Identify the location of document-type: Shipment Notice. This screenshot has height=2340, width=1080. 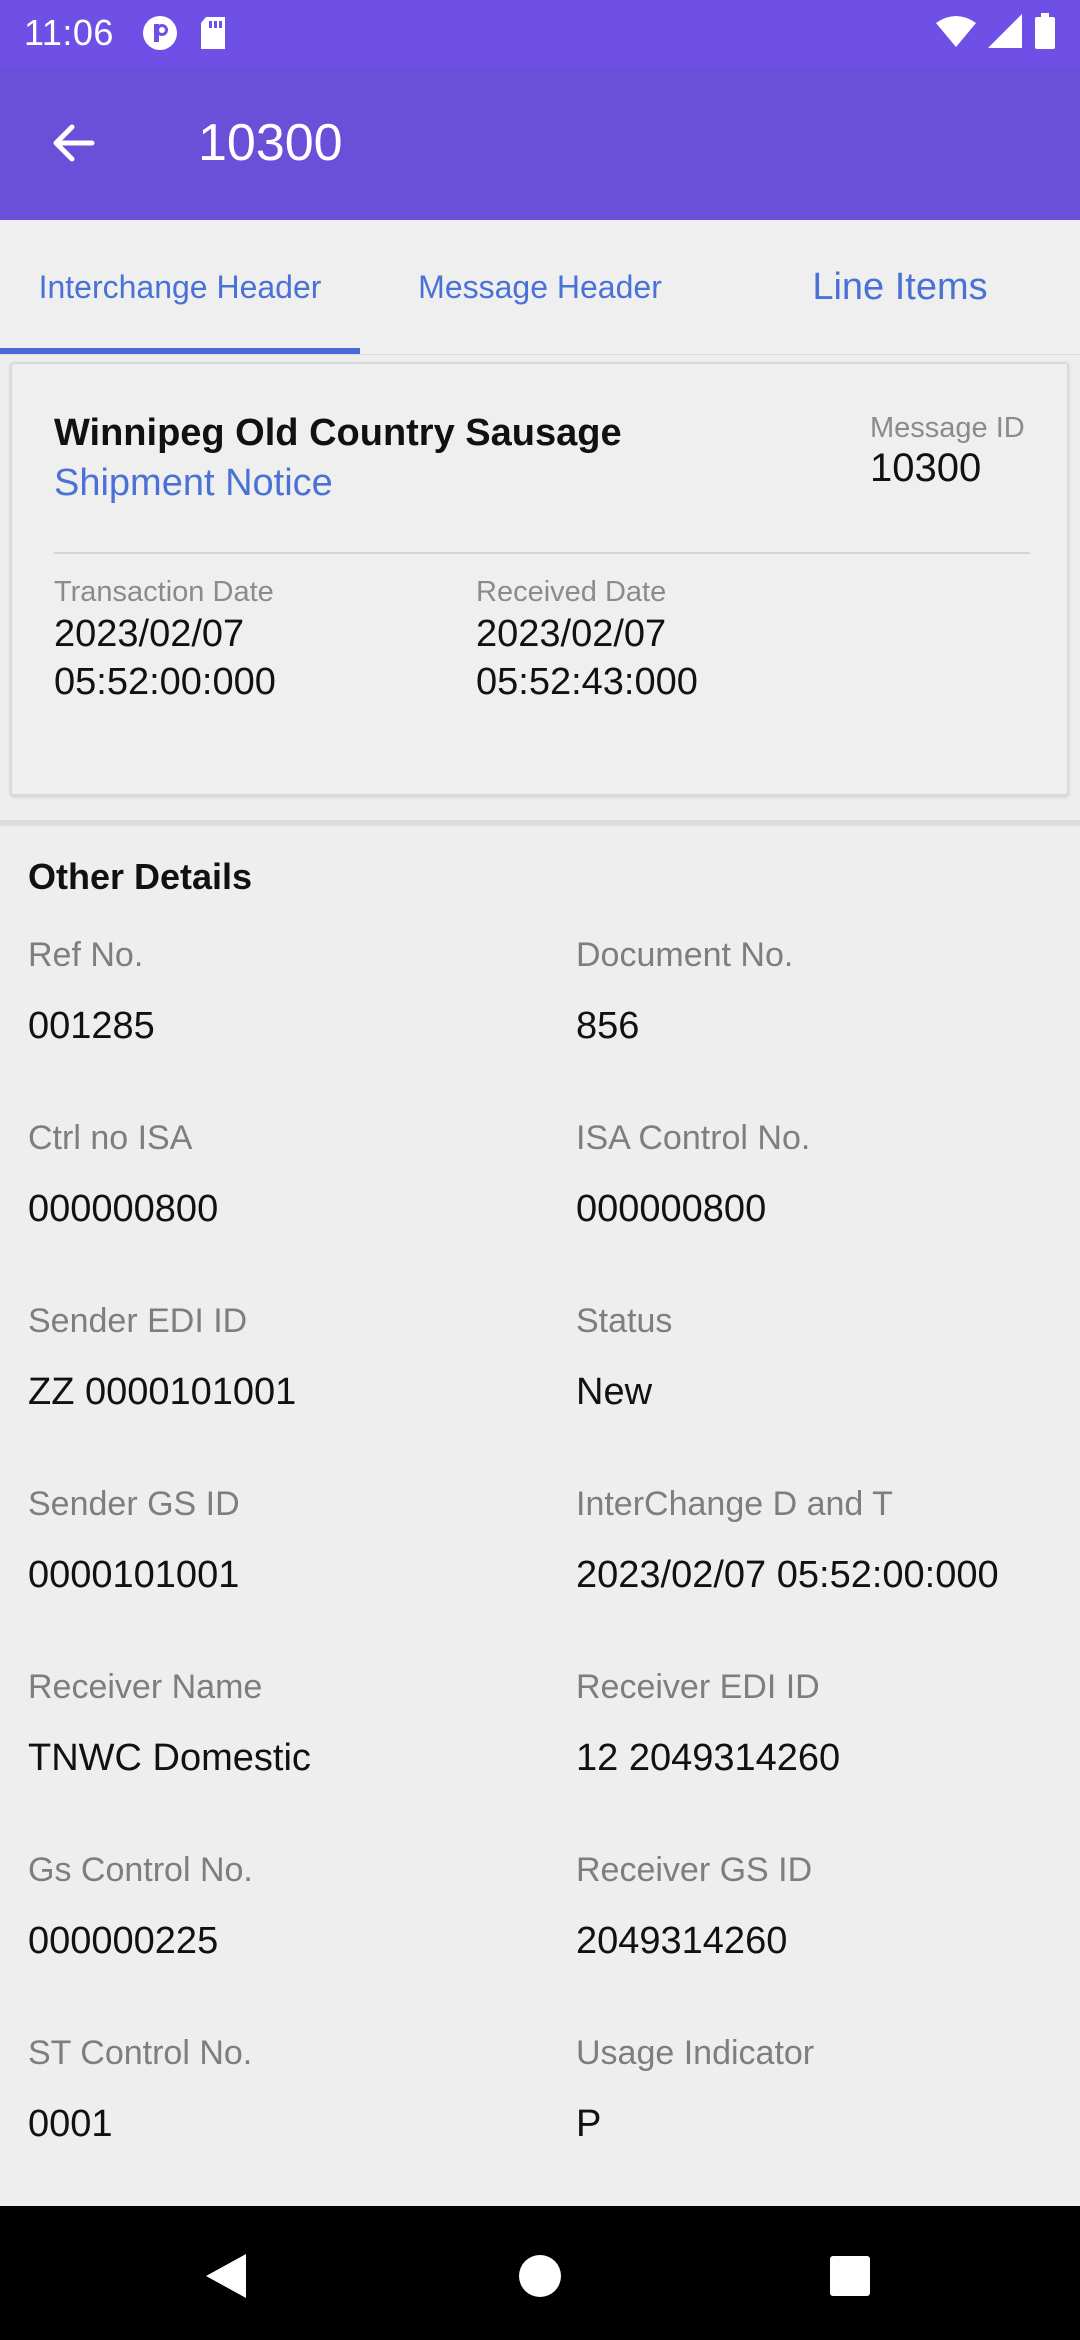
(193, 483).